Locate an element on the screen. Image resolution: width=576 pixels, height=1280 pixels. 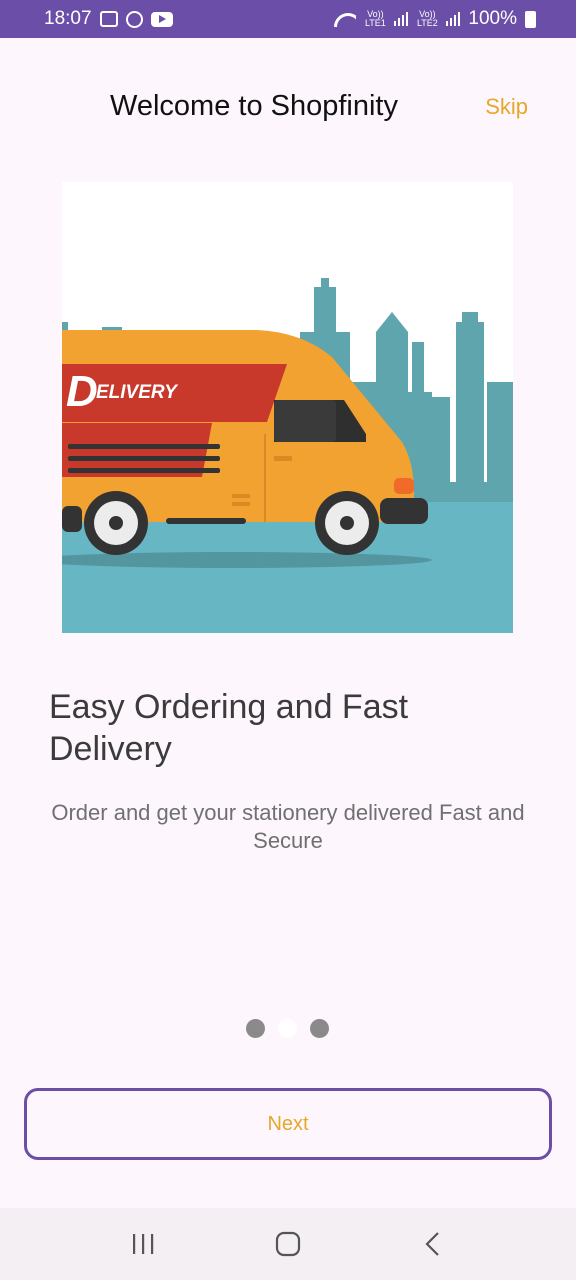
sim2-label: Vo)) LTE2 is located at coordinates (427, 18).